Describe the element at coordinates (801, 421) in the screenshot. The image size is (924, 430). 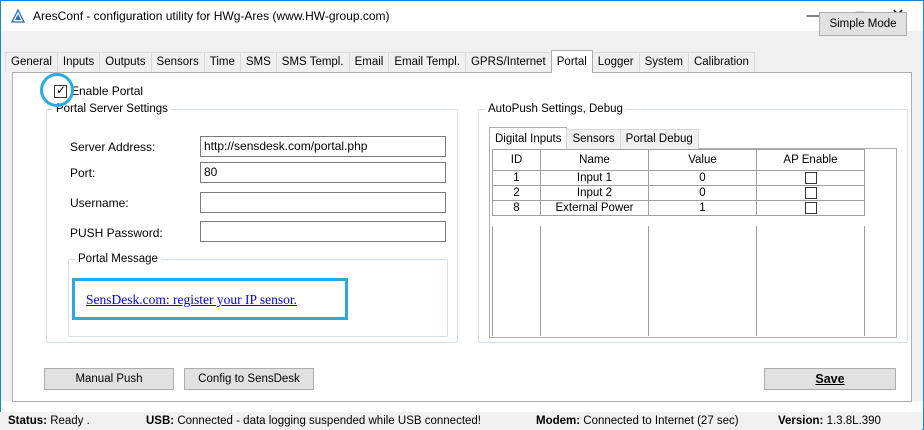
I see `version-label: Version:` at that location.